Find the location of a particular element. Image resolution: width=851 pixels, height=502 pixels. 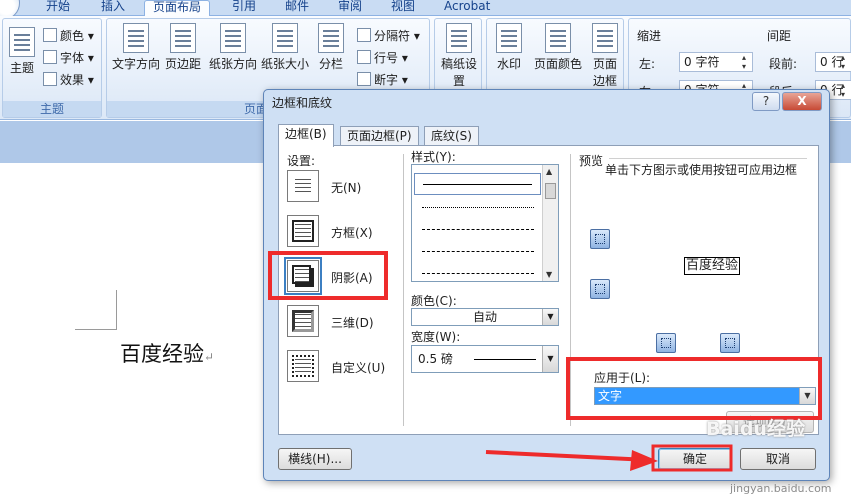

tab-borders: 边框(B) is located at coordinates (306, 135).